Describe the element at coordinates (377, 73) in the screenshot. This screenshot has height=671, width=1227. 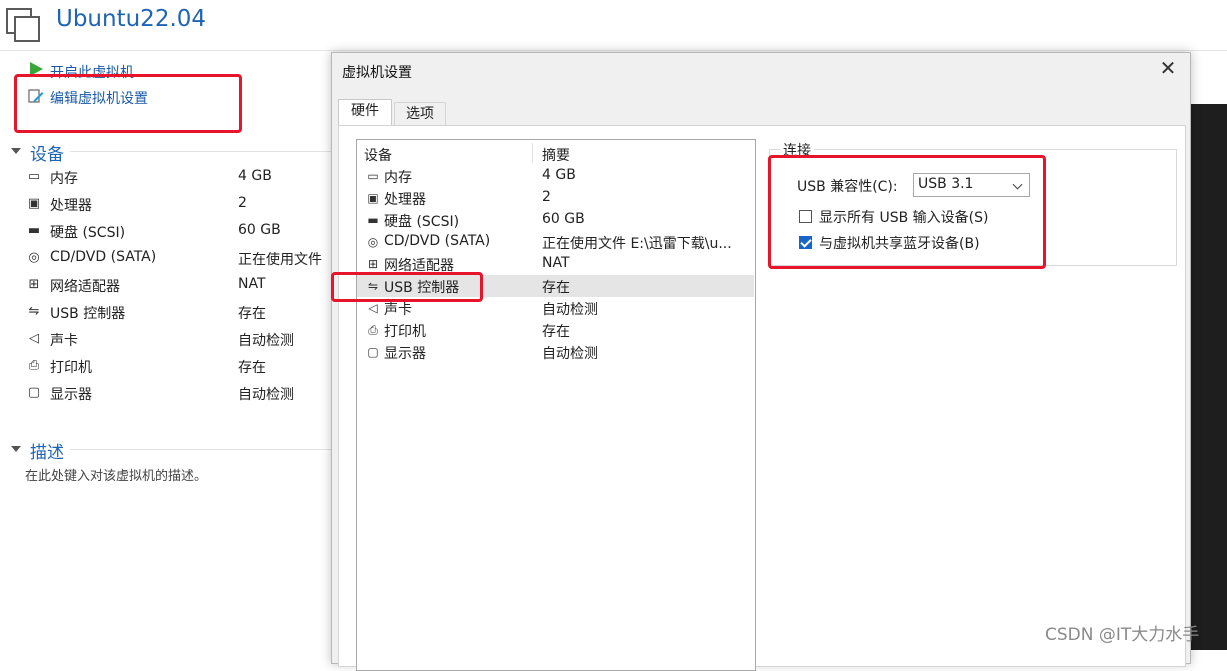
I see `dialog-title: 虚拟机设置` at that location.